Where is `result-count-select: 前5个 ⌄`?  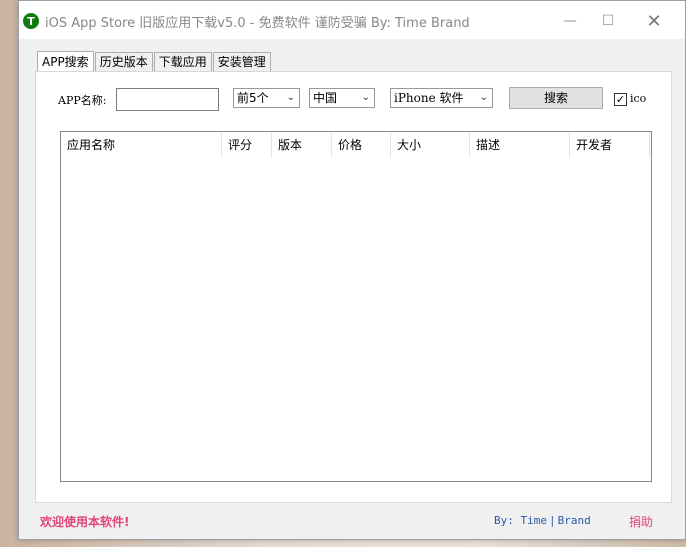 result-count-select: 前5个 ⌄ is located at coordinates (266, 98).